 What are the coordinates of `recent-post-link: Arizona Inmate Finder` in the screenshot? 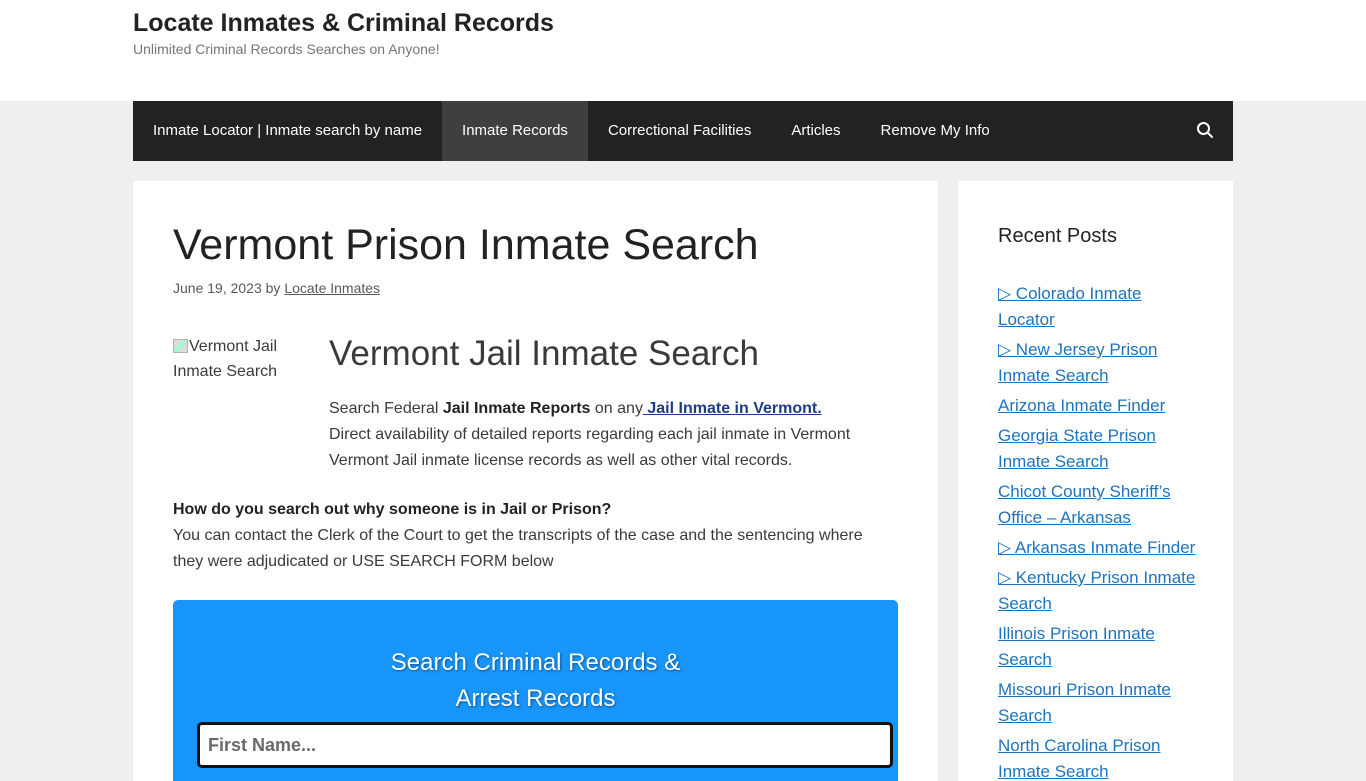 It's located at (1081, 405).